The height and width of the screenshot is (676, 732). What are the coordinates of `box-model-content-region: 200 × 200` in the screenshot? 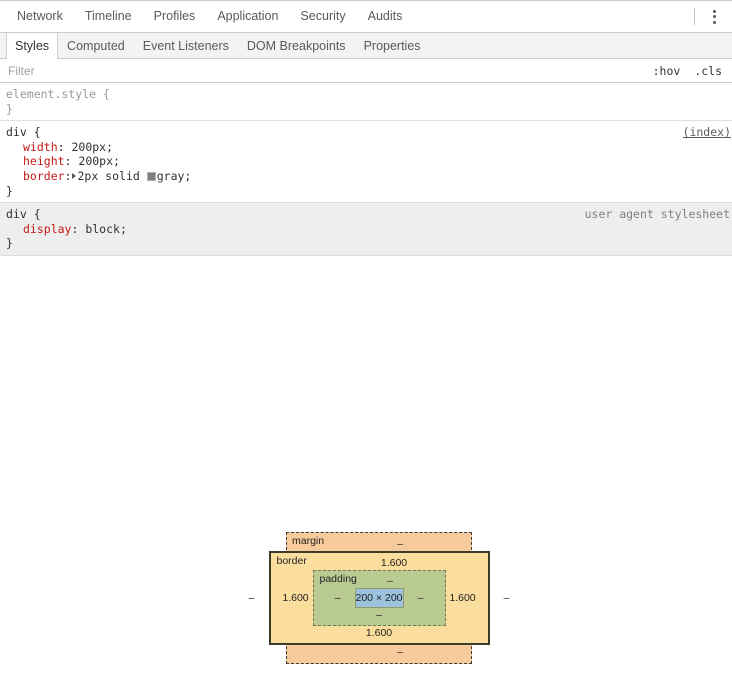 It's located at (379, 597).